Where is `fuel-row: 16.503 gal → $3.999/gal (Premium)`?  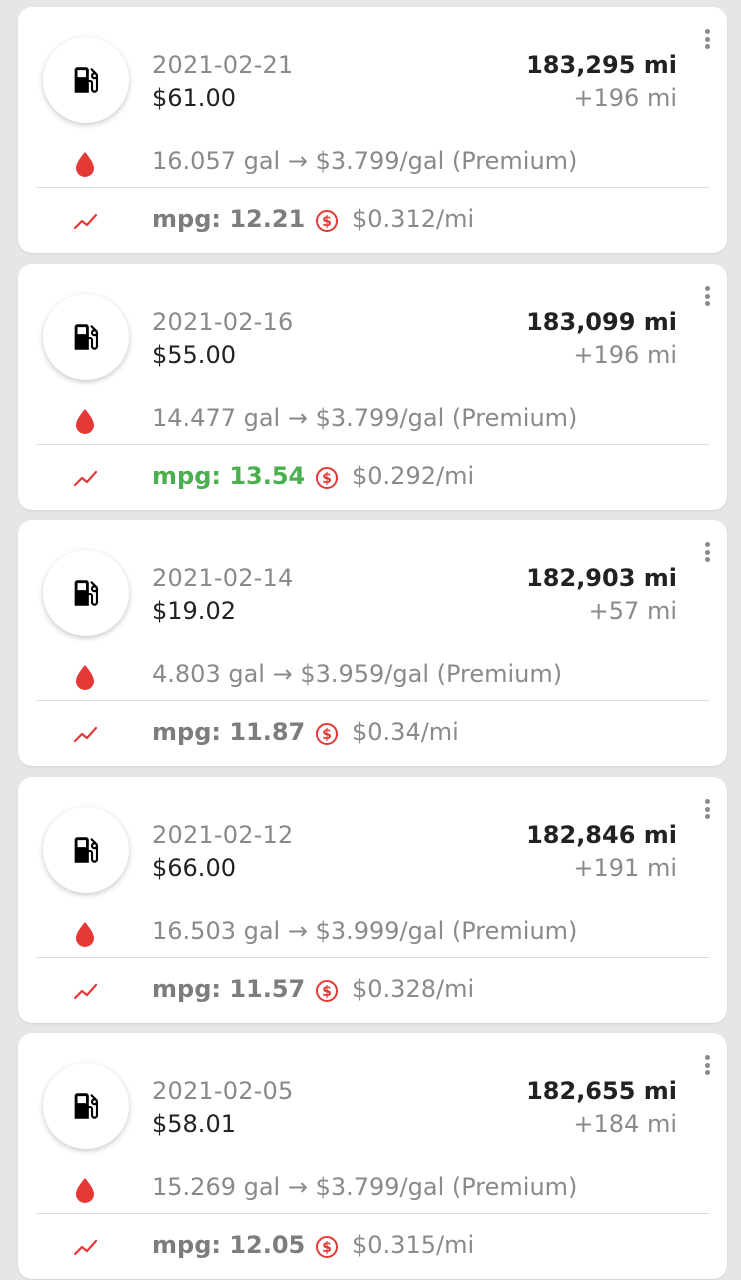 fuel-row: 16.503 gal → $3.999/gal (Premium) is located at coordinates (372, 932).